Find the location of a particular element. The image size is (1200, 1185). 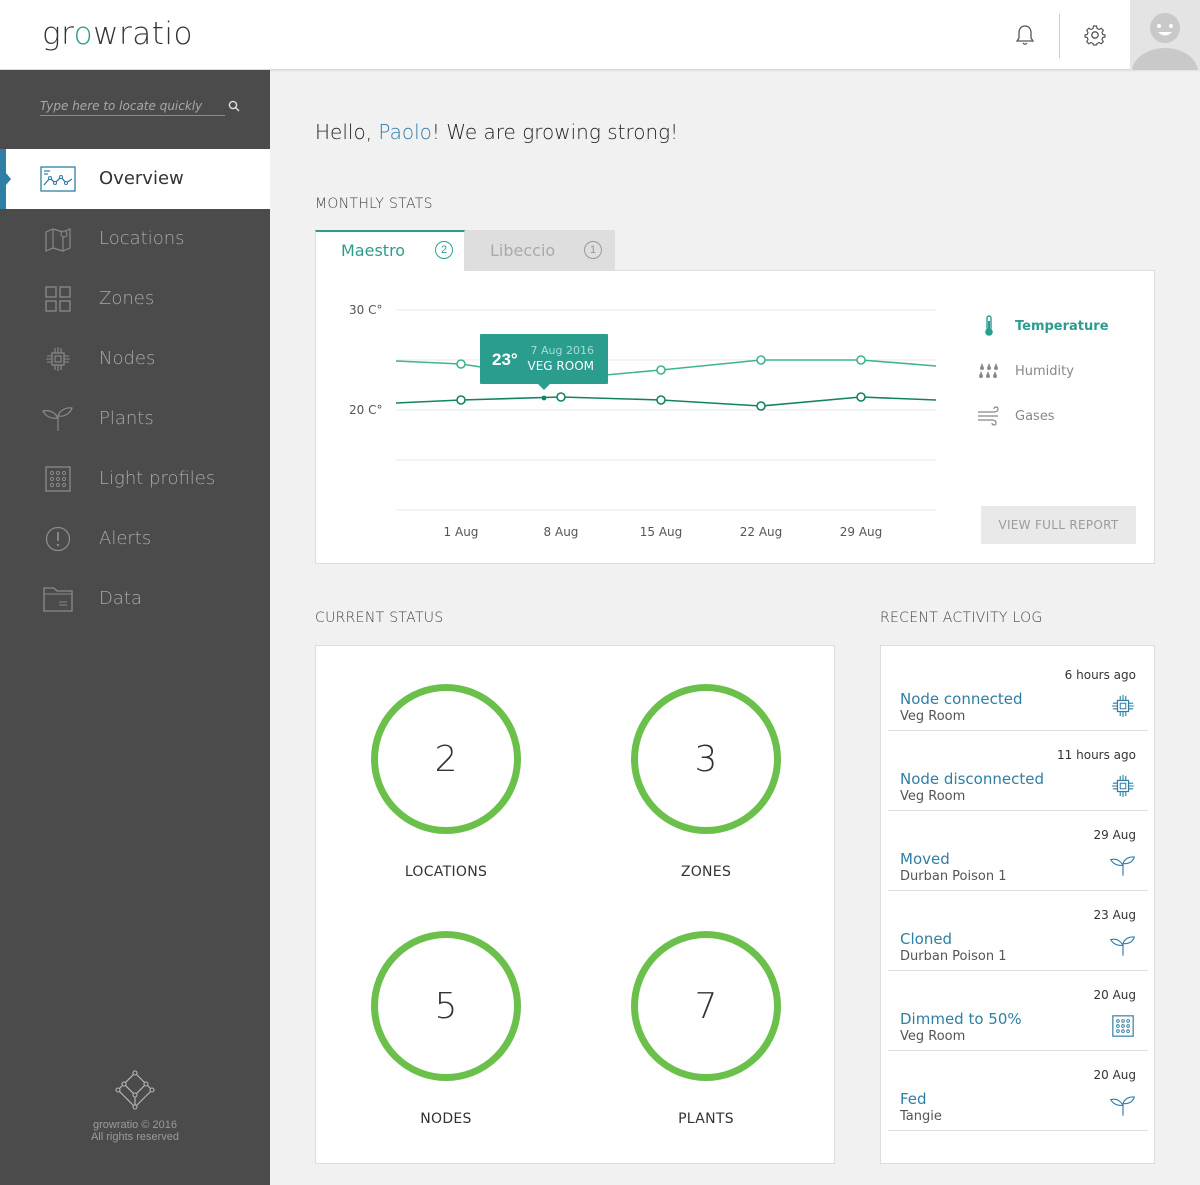

sidebar-item-overview: Overview is located at coordinates (135, 179).